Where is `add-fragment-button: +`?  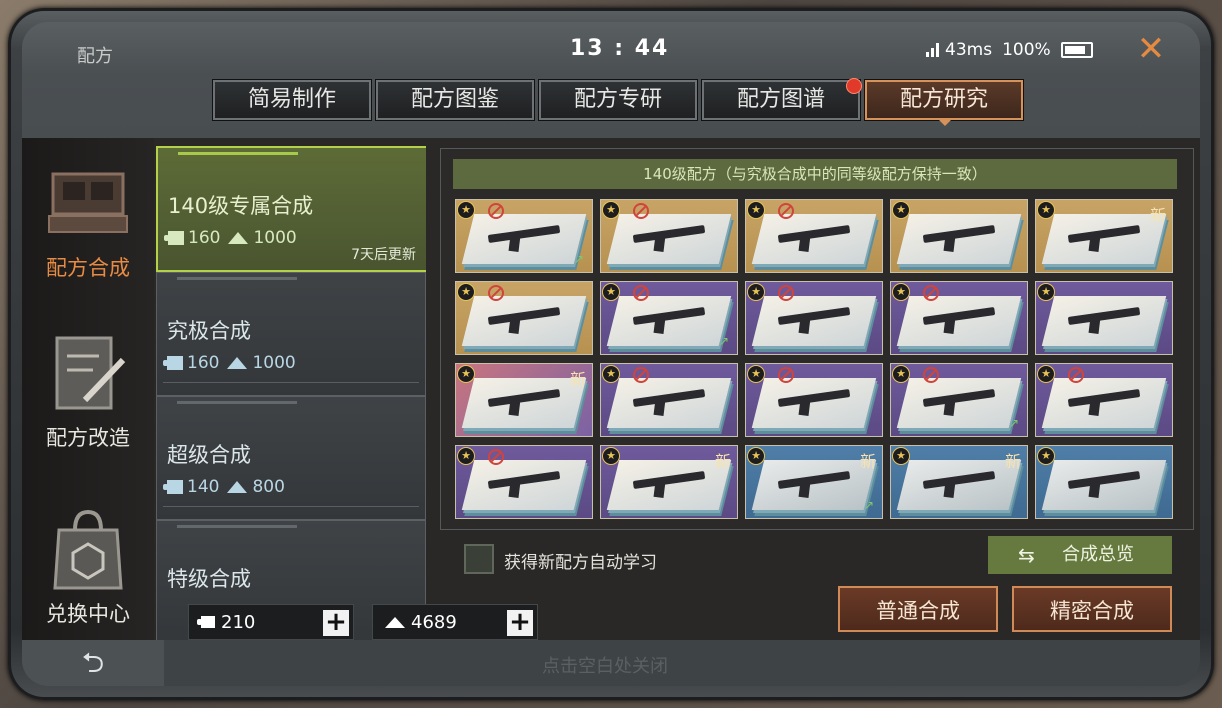
add-fragment-button: + is located at coordinates (336, 622).